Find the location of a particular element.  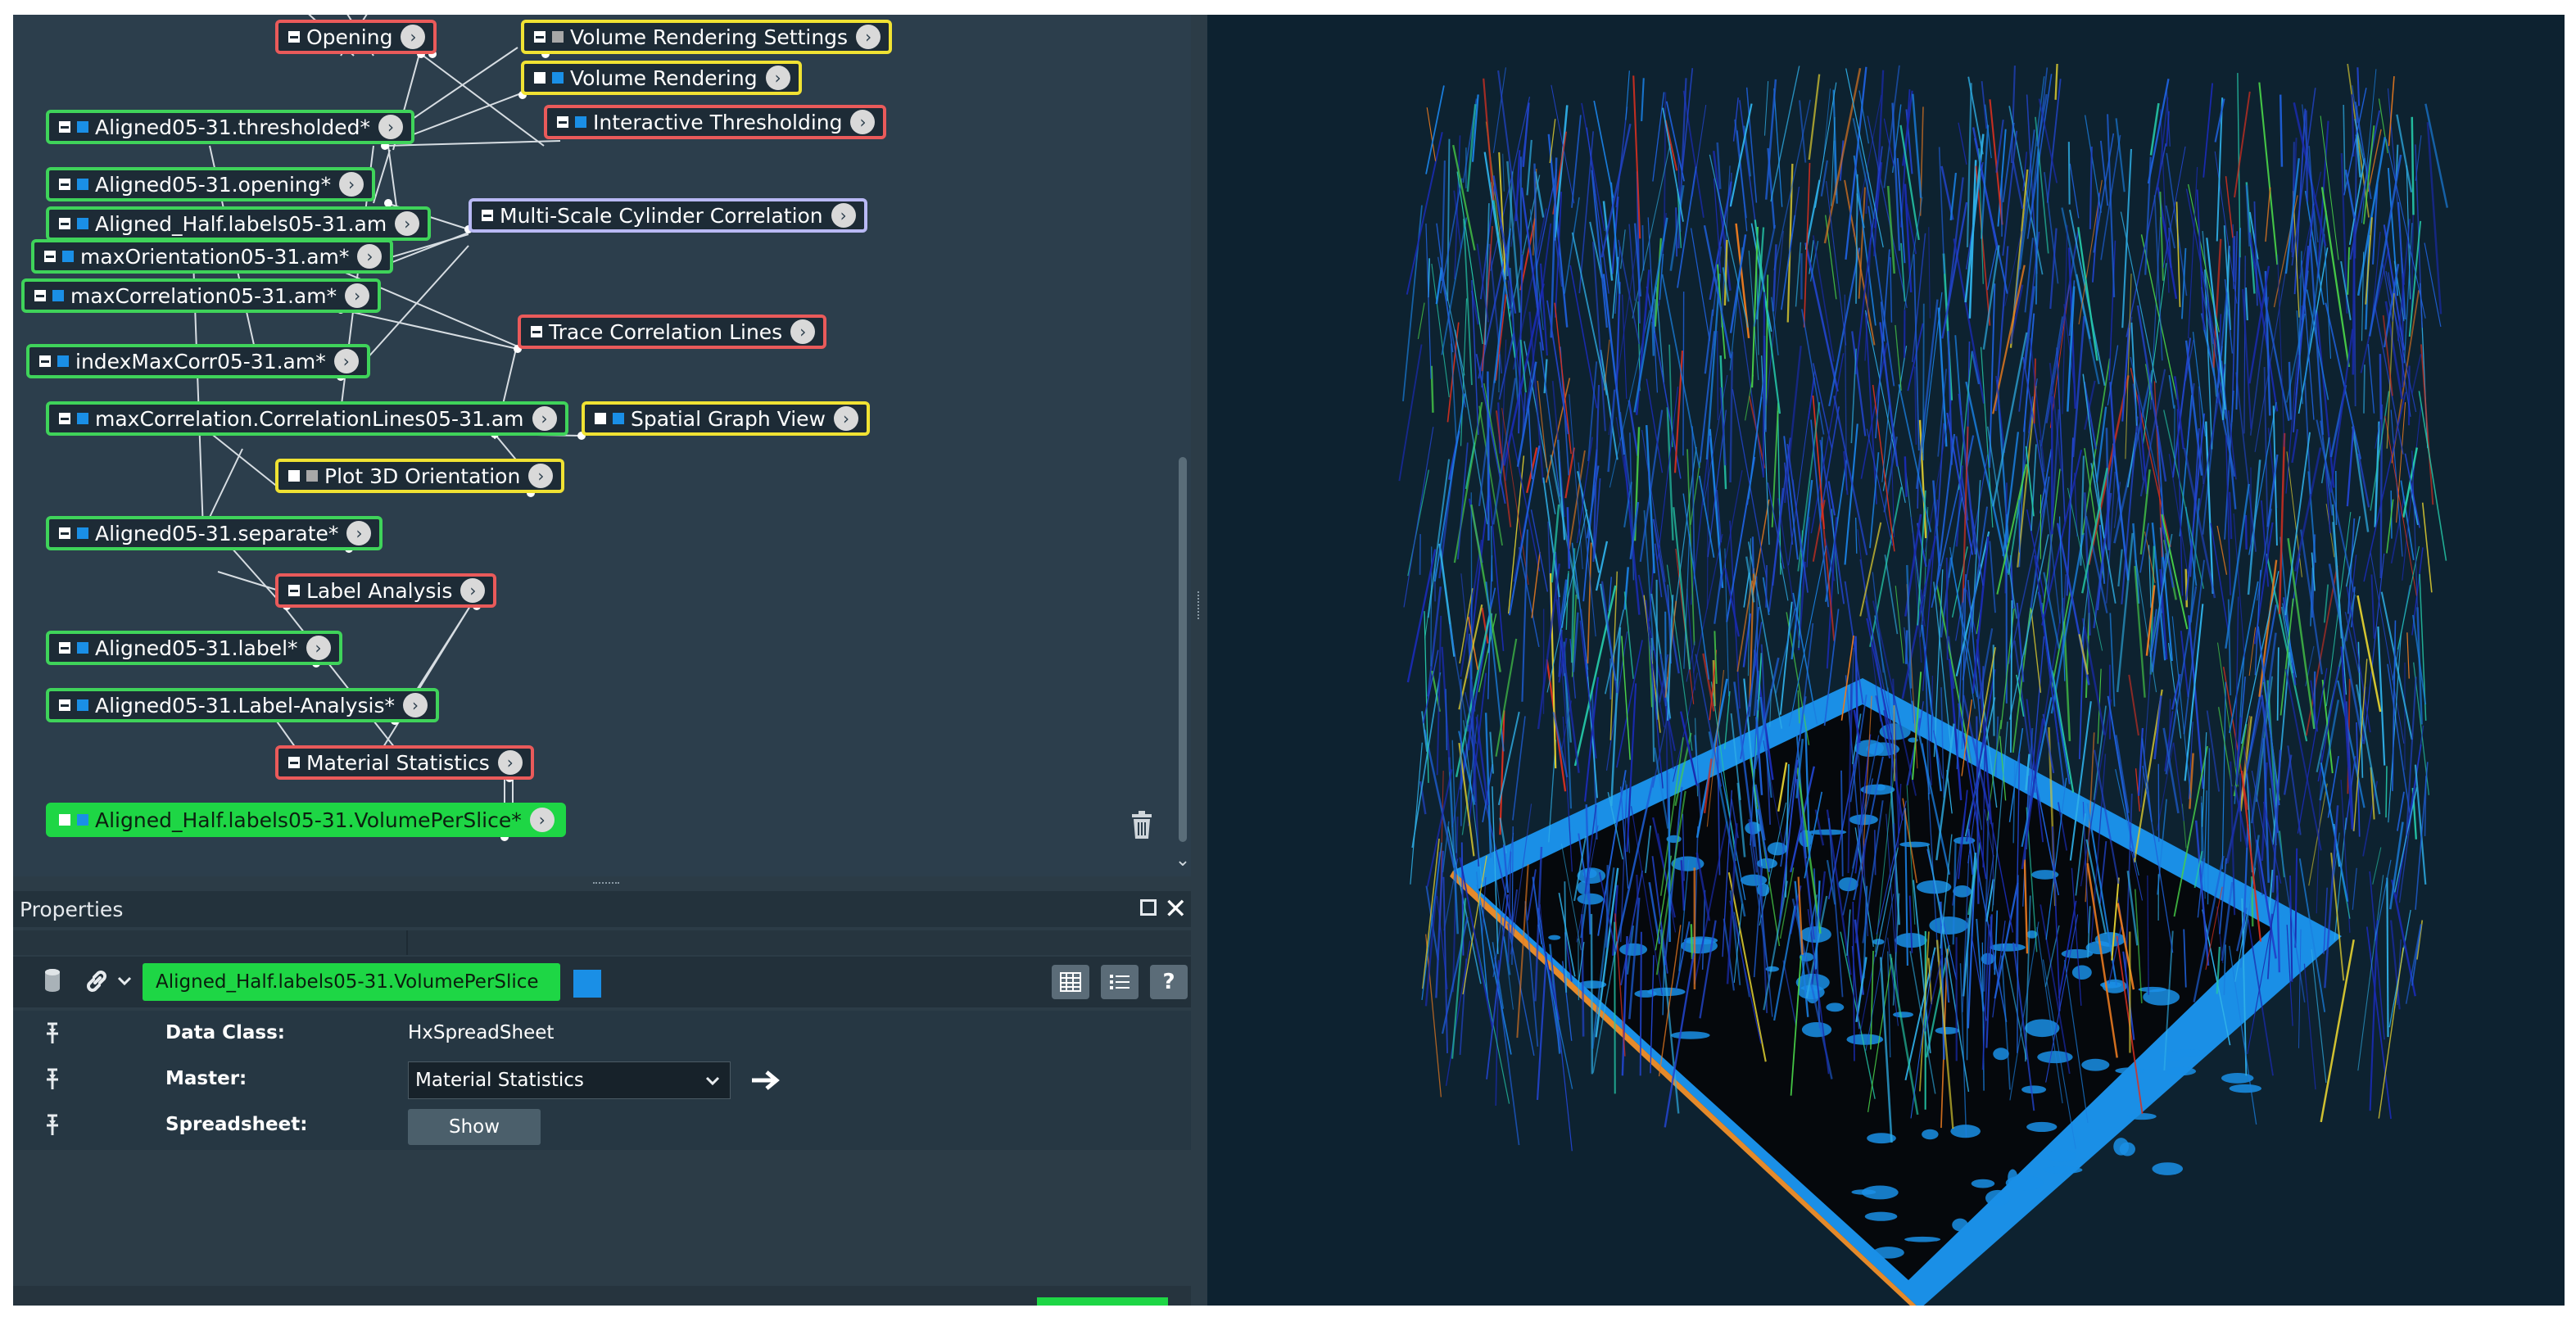

show-spreadsheet-button: Show is located at coordinates (474, 1127).